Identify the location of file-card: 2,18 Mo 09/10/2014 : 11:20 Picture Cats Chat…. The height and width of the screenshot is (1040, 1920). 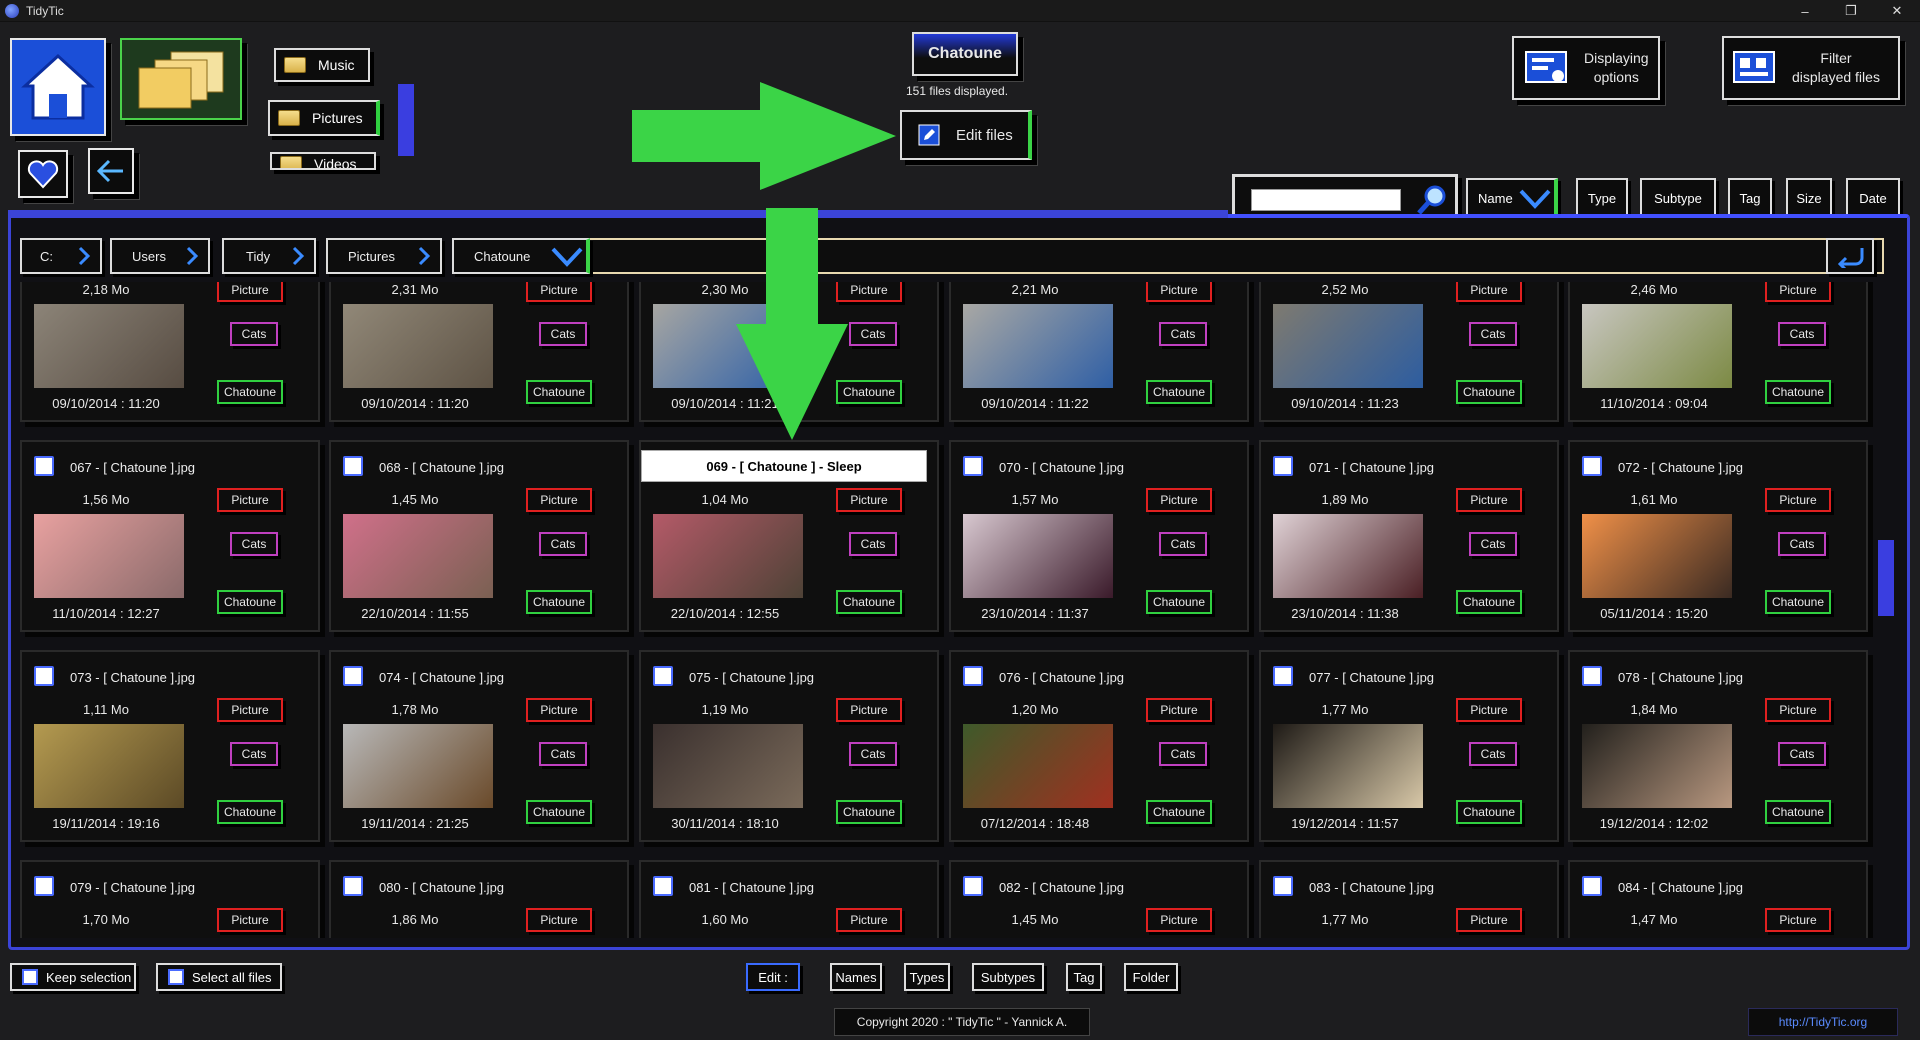
(170, 352).